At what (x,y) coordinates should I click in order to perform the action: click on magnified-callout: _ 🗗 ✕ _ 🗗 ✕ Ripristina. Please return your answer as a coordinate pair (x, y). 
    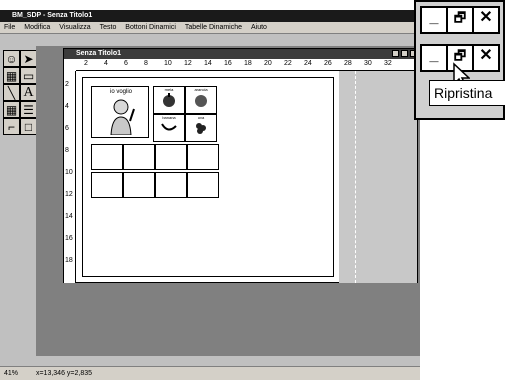
    Looking at the image, I should click on (459, 60).